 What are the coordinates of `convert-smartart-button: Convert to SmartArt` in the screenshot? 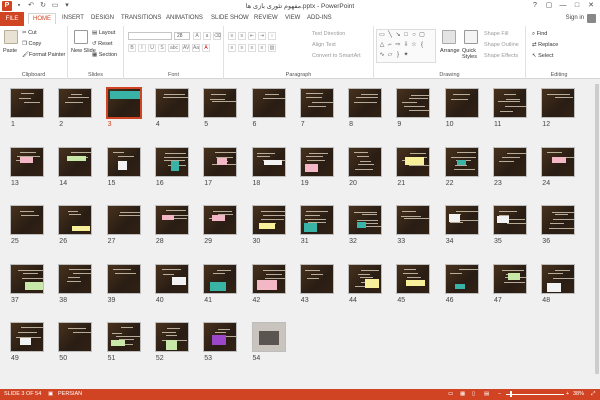 It's located at (336, 56).